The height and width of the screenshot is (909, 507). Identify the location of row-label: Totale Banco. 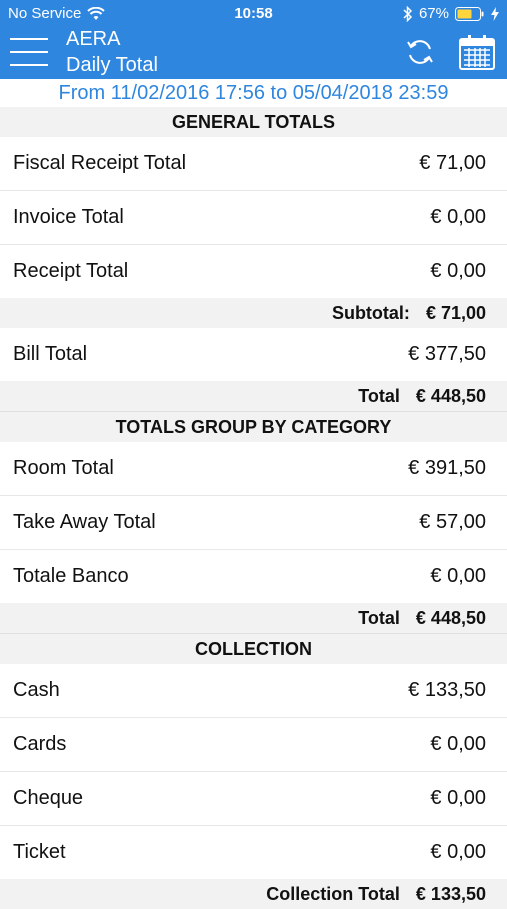
(71, 576).